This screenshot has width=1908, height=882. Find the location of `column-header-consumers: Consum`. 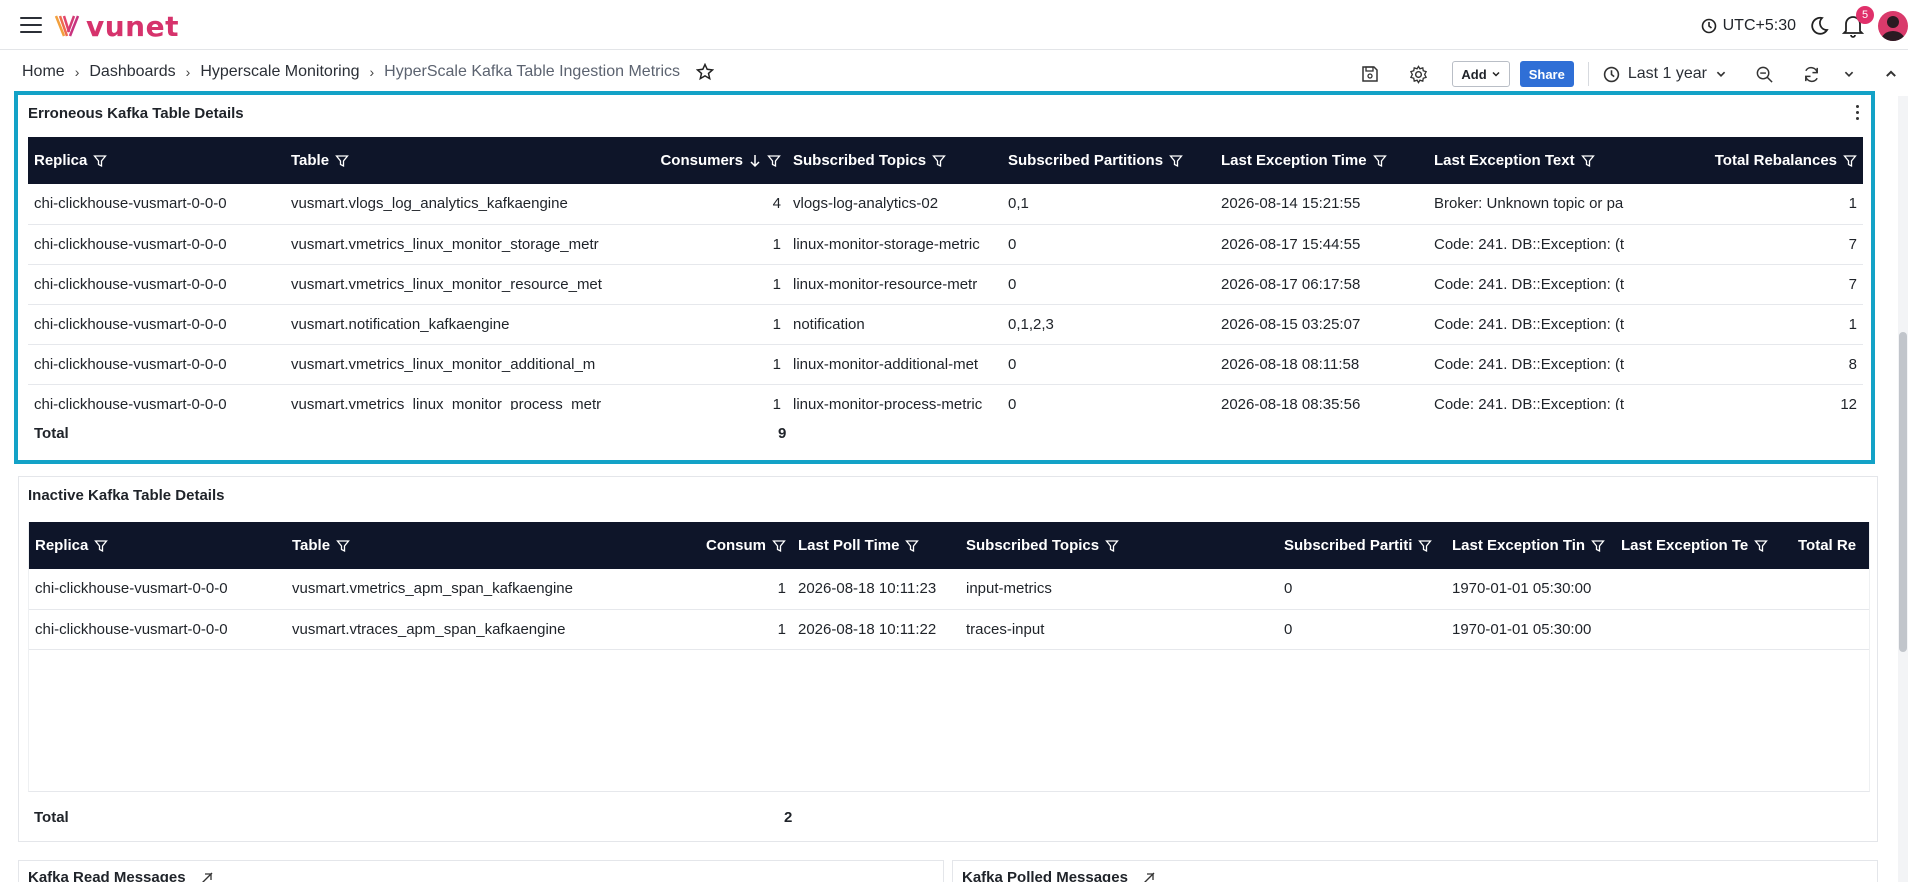

column-header-consumers: Consum is located at coordinates (744, 545).